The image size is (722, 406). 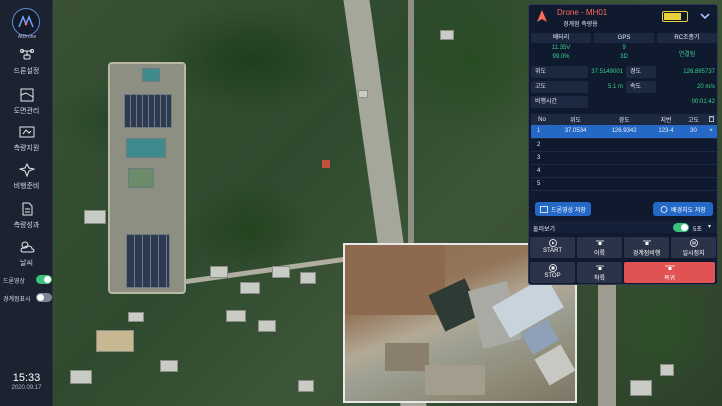 What do you see at coordinates (683, 209) in the screenshot?
I see `save-map-button: 배경지도 저장` at bounding box center [683, 209].